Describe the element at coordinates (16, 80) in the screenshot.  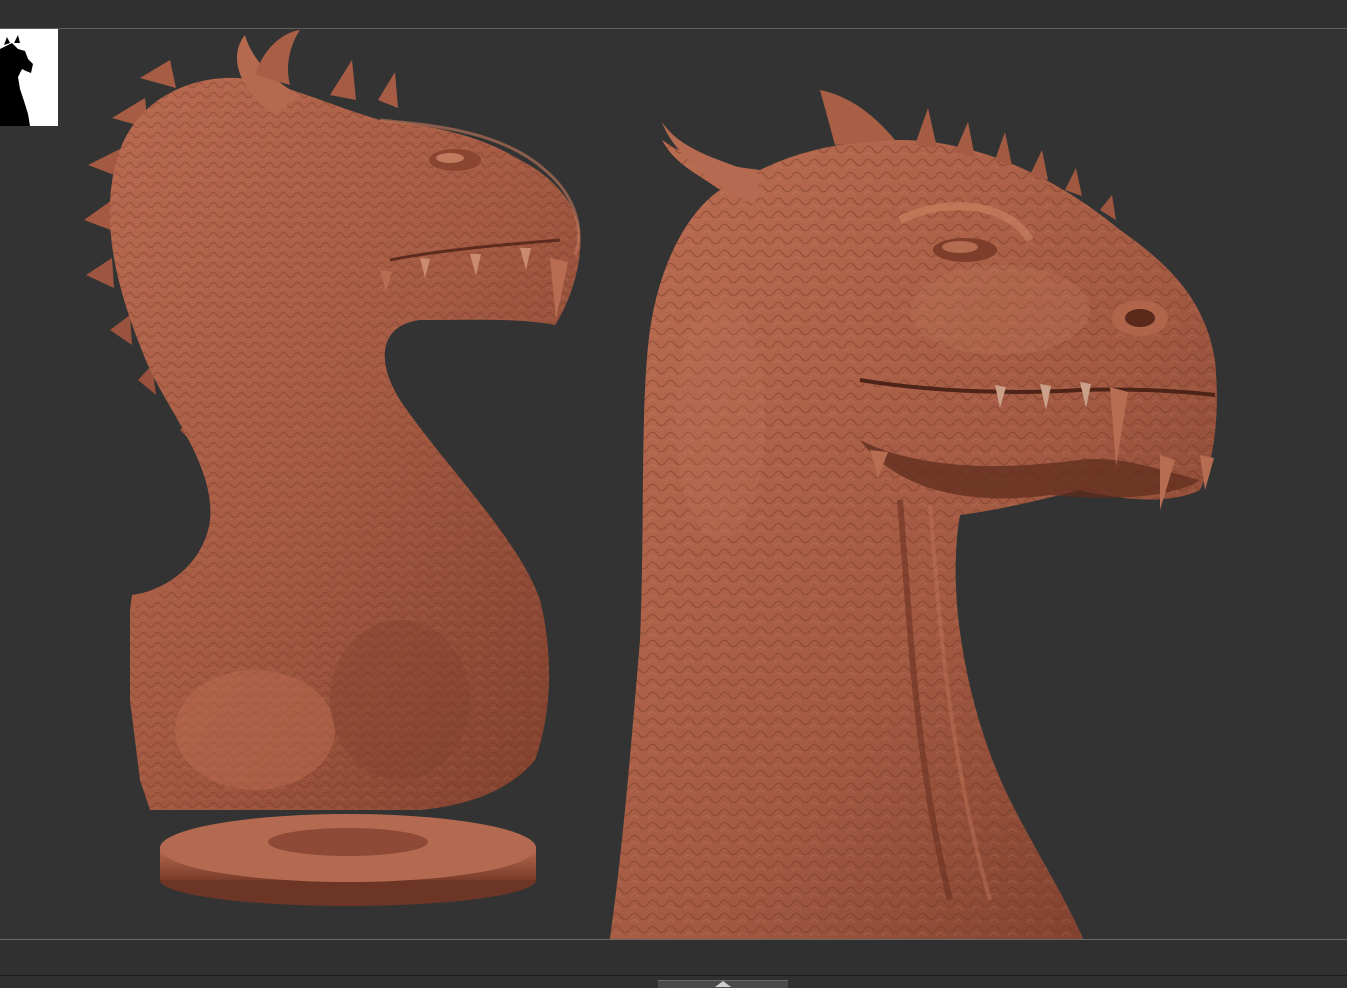
I see `dragon-silhouette-icon` at that location.